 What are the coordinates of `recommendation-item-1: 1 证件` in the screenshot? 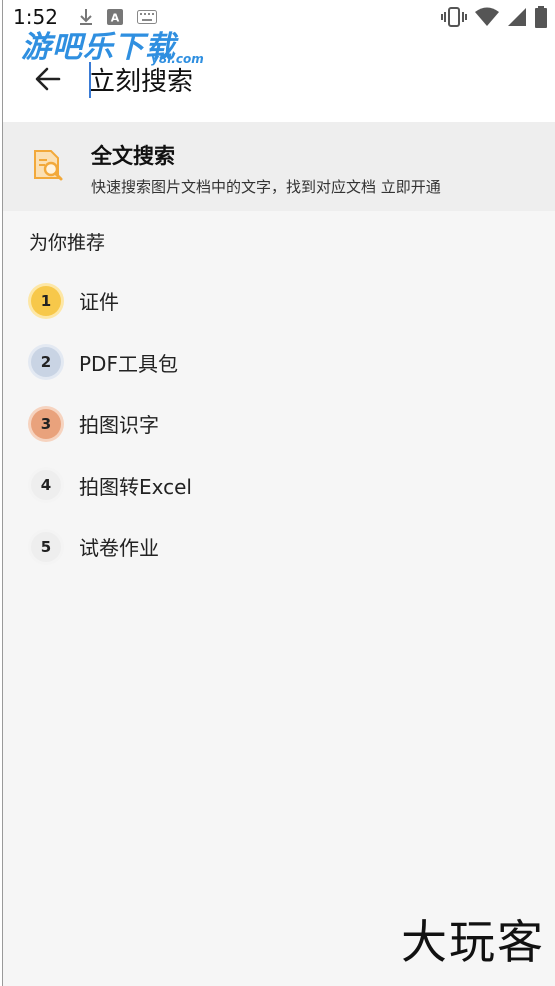 It's located at (279, 301).